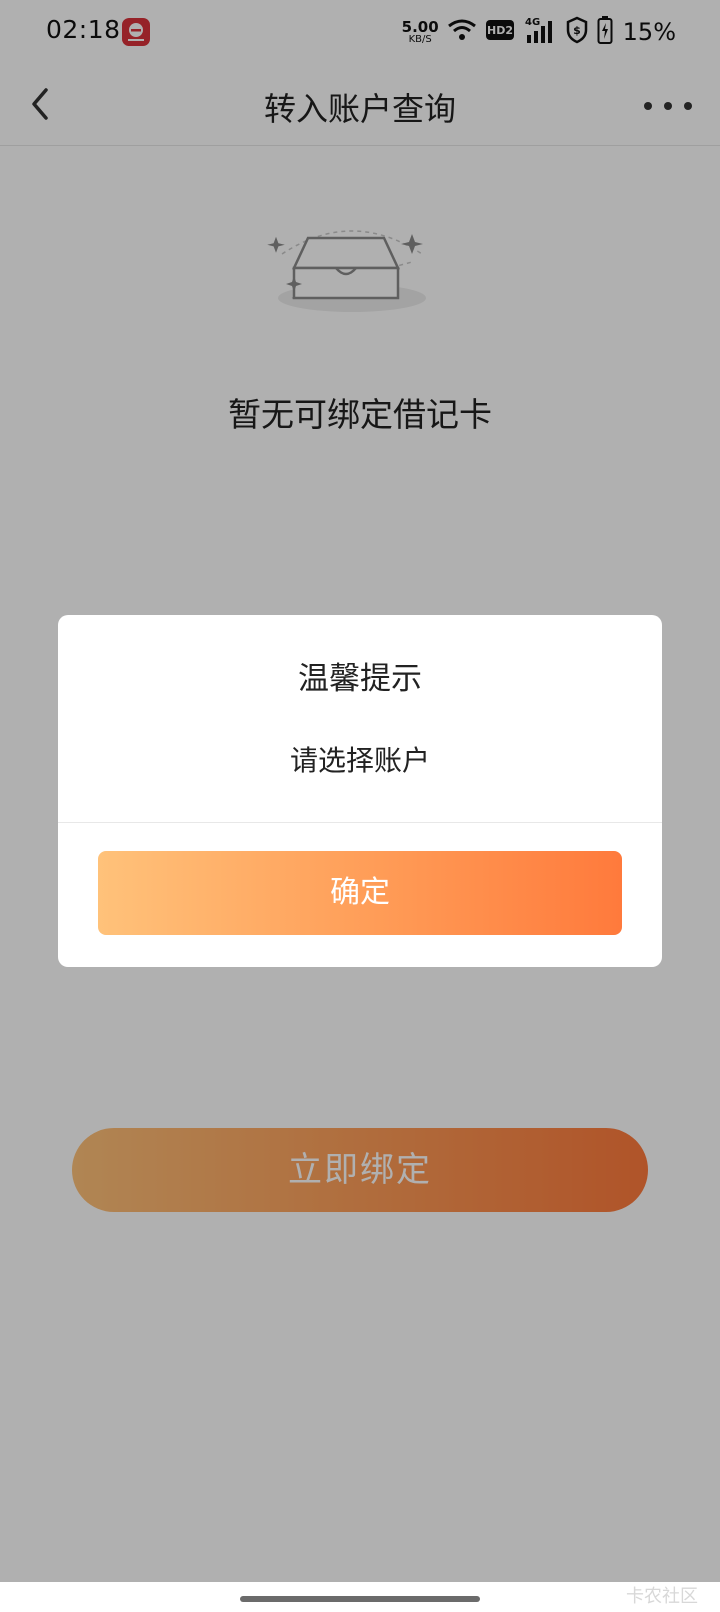 Image resolution: width=720 pixels, height=1612 pixels. What do you see at coordinates (360, 822) in the screenshot?
I see `dialog-divider` at bounding box center [360, 822].